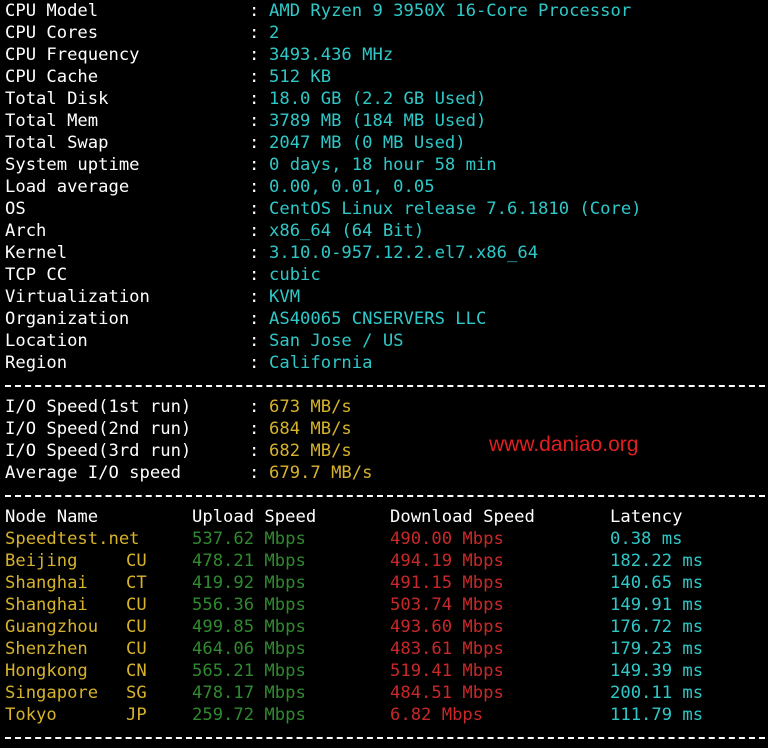 The image size is (768, 748). What do you see at coordinates (385, 715) in the screenshot?
I see `table-row: Tokyo JP 259.72 Mbps 6.82 Mbps 111.79 ms` at bounding box center [385, 715].